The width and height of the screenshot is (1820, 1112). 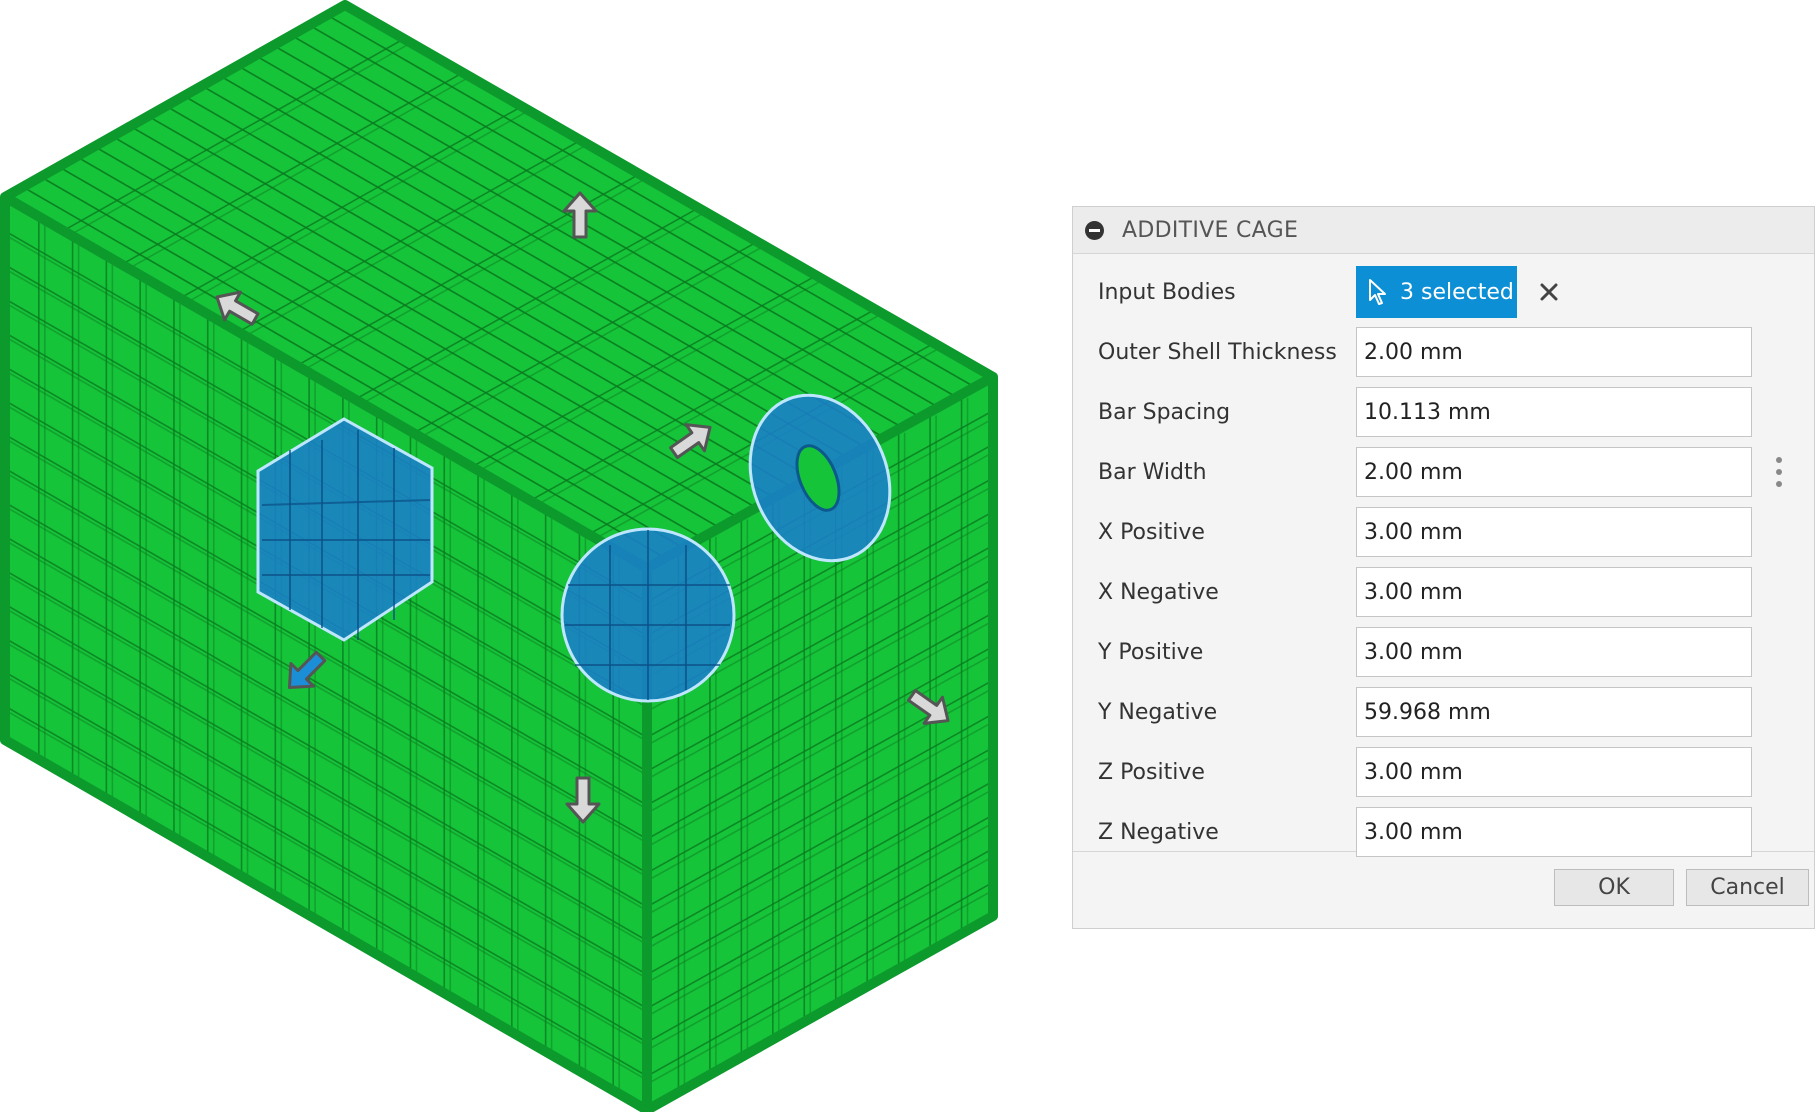 I want to click on bar-spacing-input, so click(x=1554, y=412).